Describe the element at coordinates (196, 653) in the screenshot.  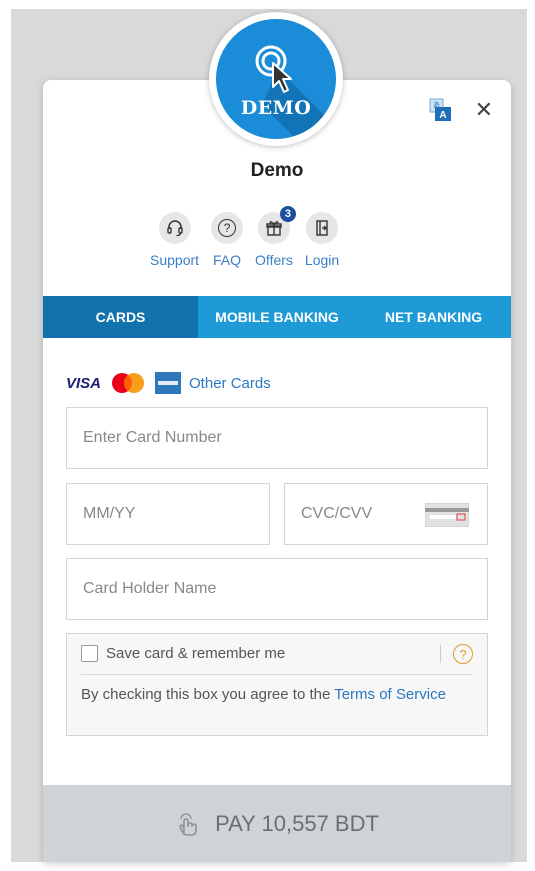
I see `save-card-label: Save card & remember me` at that location.